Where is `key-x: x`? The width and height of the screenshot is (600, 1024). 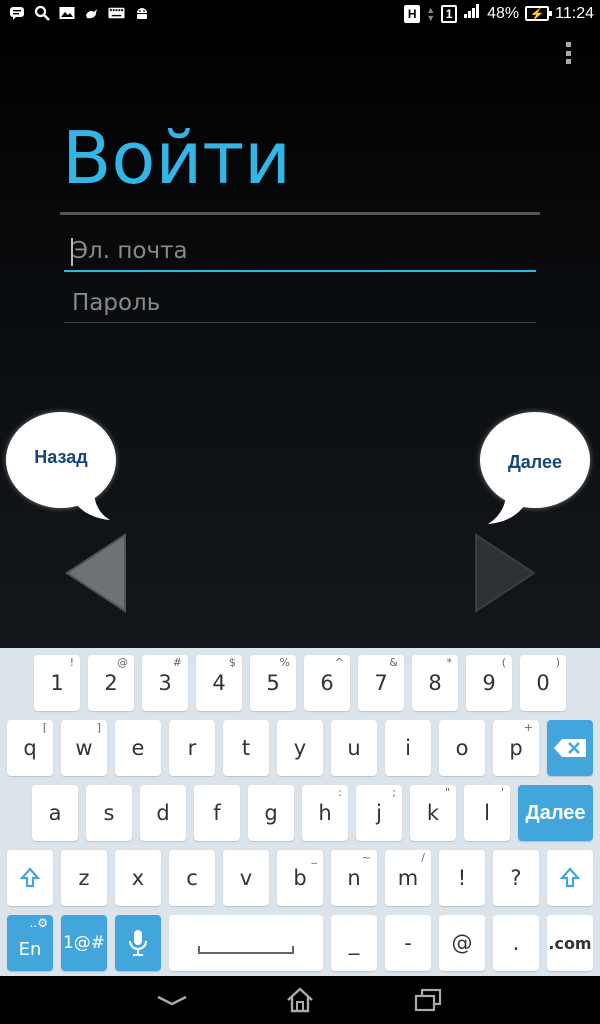
key-x: x is located at coordinates (138, 878).